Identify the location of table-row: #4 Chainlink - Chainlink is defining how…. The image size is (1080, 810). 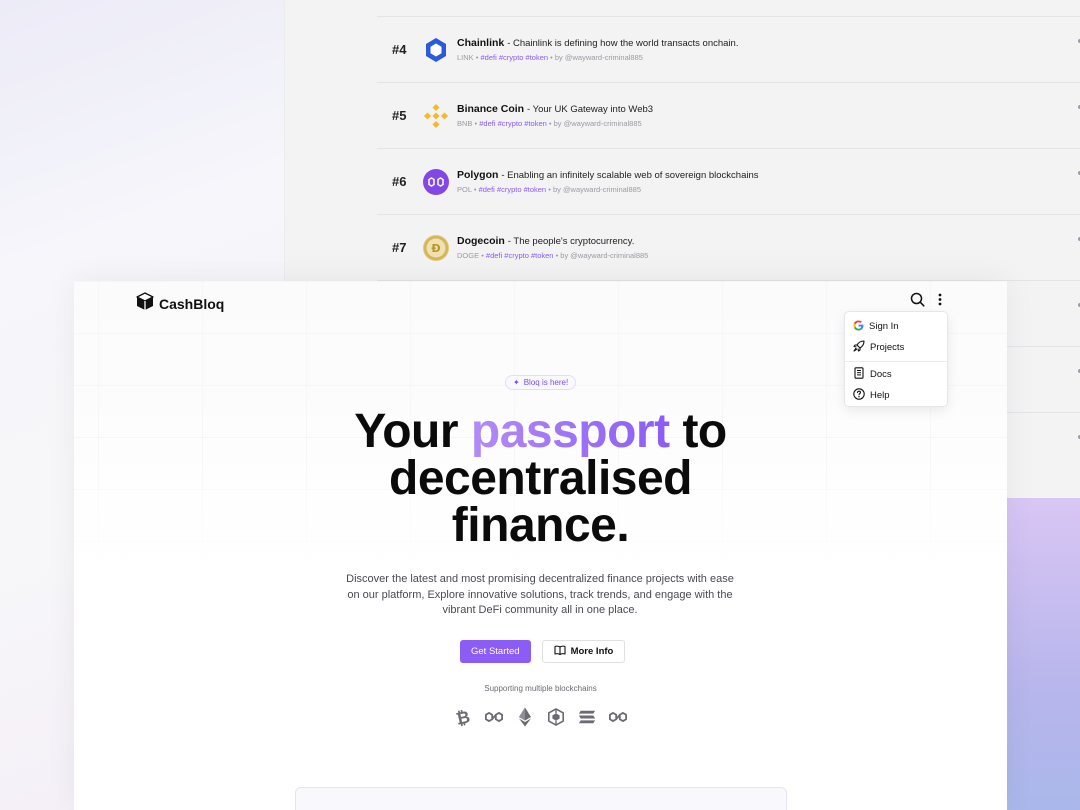
(728, 49).